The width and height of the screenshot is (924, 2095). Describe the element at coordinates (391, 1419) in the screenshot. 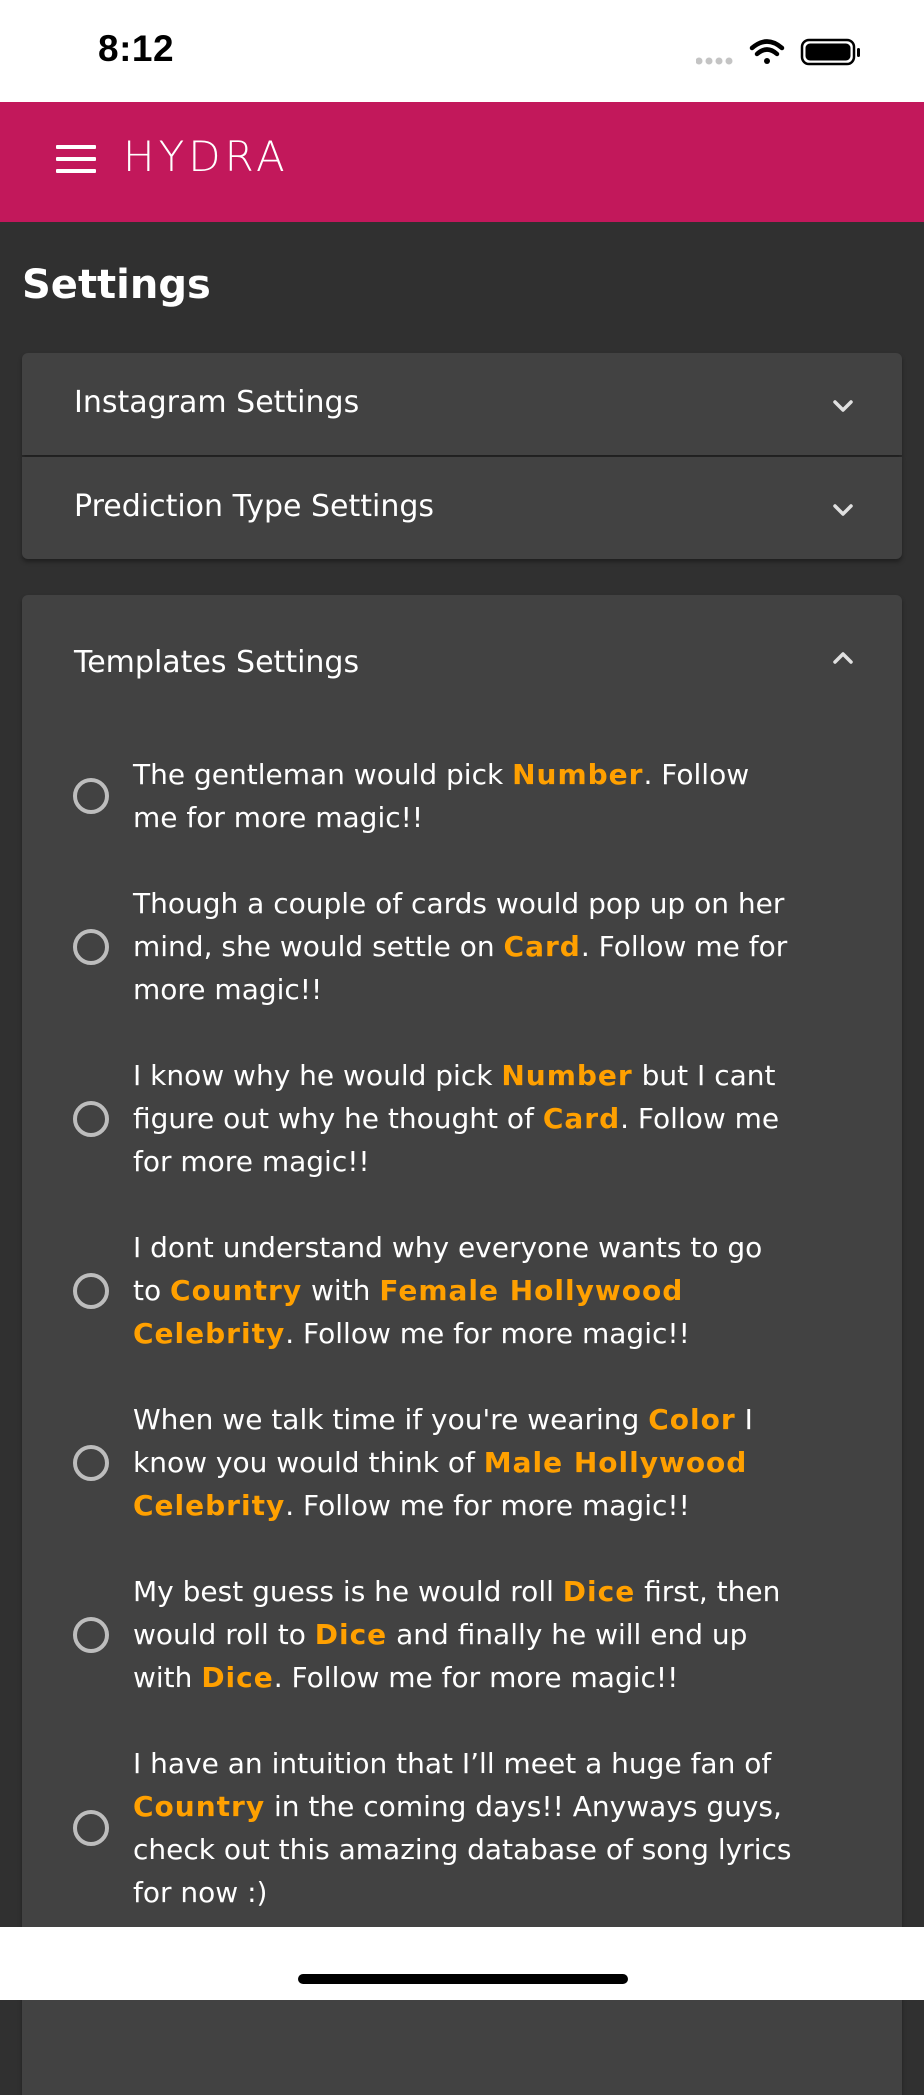

I see `template-text-segment: When we talk time if you're wearing` at that location.